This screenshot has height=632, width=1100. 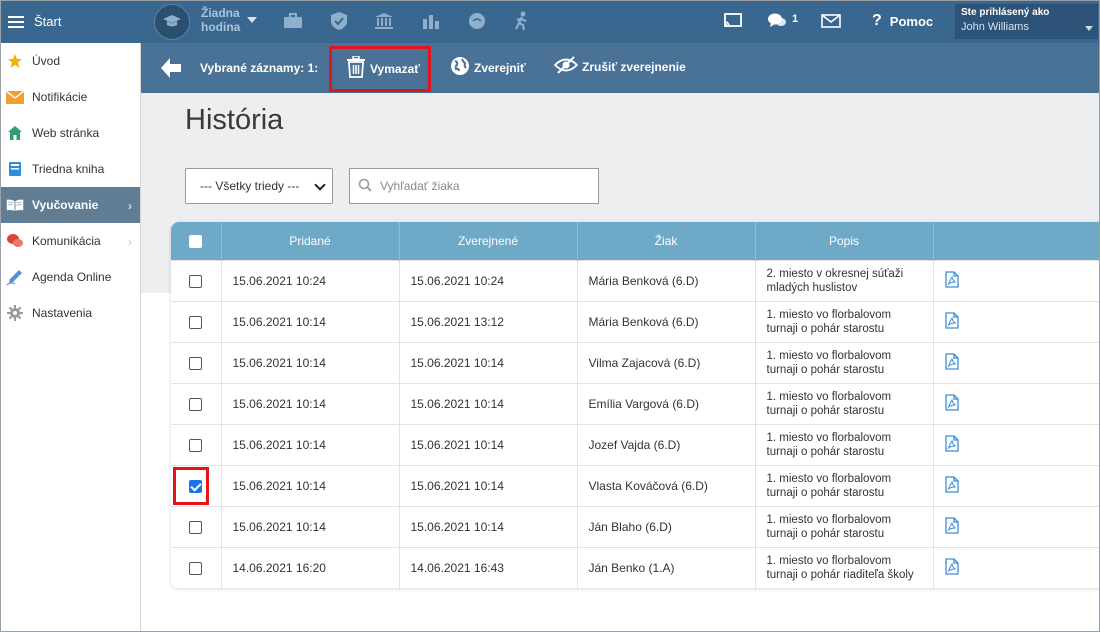 What do you see at coordinates (70, 21) in the screenshot?
I see `start-menu-button: Štart` at bounding box center [70, 21].